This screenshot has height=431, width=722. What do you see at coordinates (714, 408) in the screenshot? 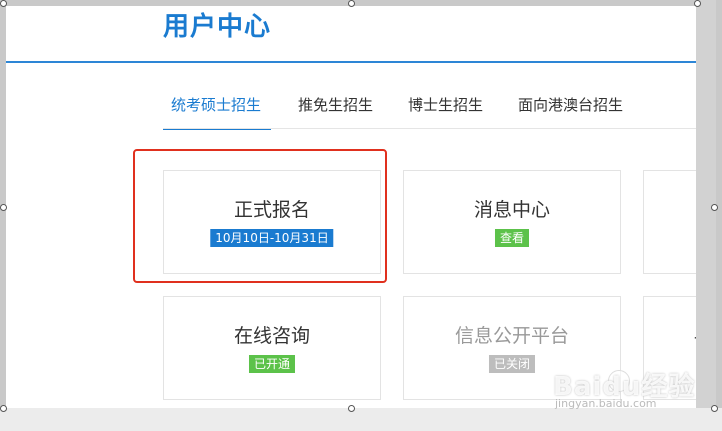
I see `resize-handle-bottom-right` at bounding box center [714, 408].